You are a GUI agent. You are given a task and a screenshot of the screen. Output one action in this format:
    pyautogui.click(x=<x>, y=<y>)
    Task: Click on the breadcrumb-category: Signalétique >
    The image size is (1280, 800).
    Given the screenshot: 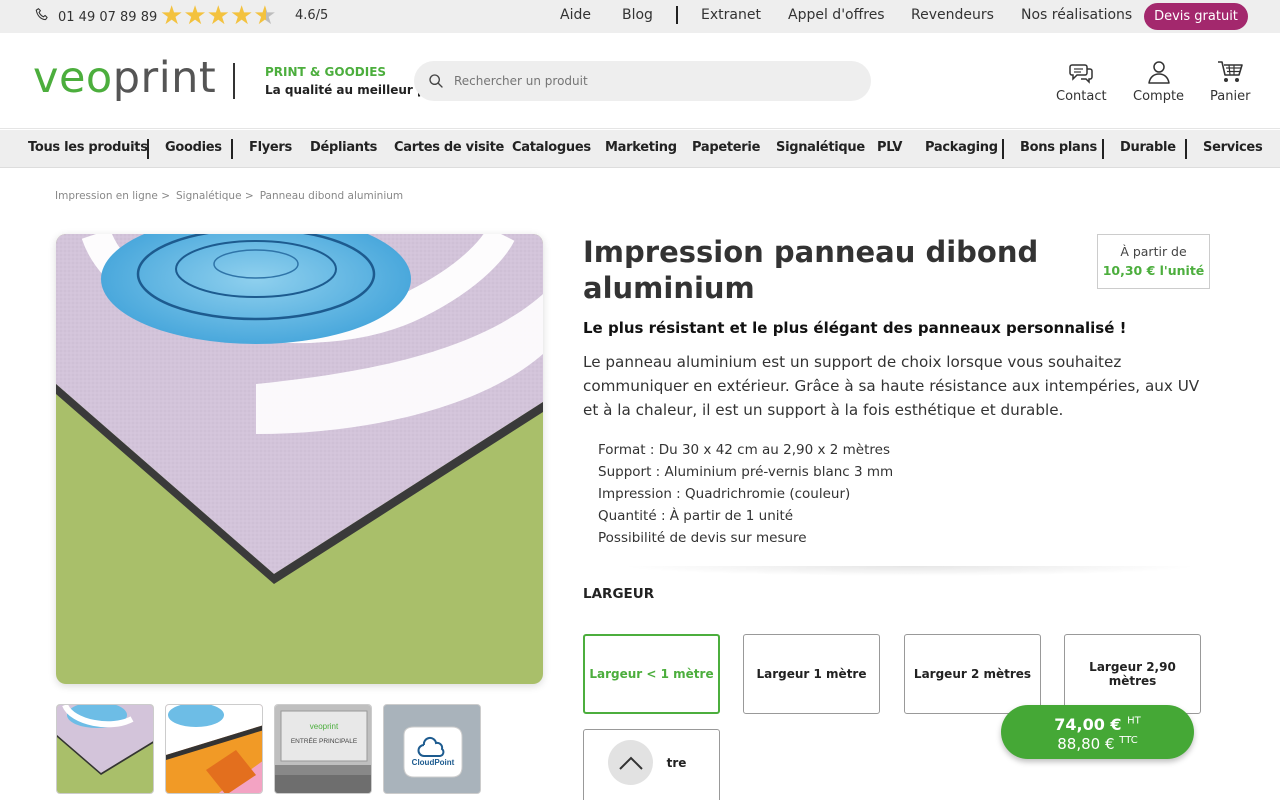 What is the action you would take?
    pyautogui.click(x=215, y=196)
    